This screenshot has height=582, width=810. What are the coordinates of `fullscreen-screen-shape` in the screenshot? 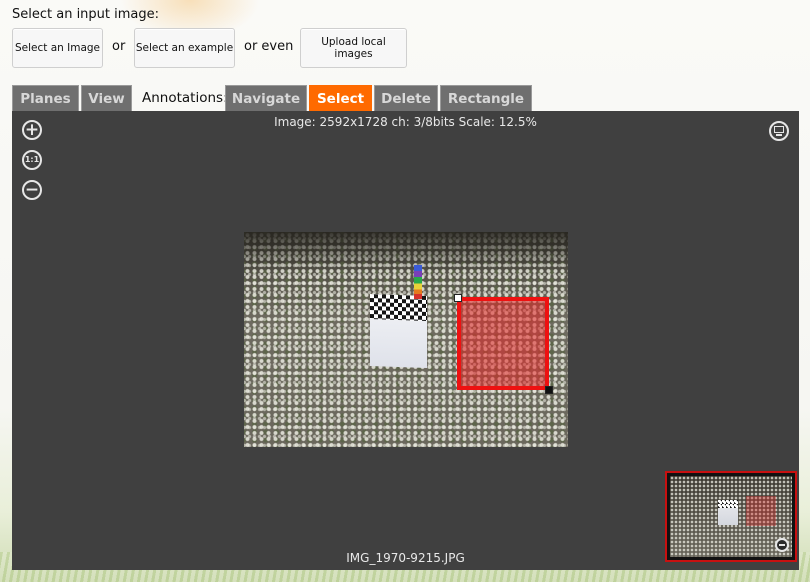 It's located at (779, 129).